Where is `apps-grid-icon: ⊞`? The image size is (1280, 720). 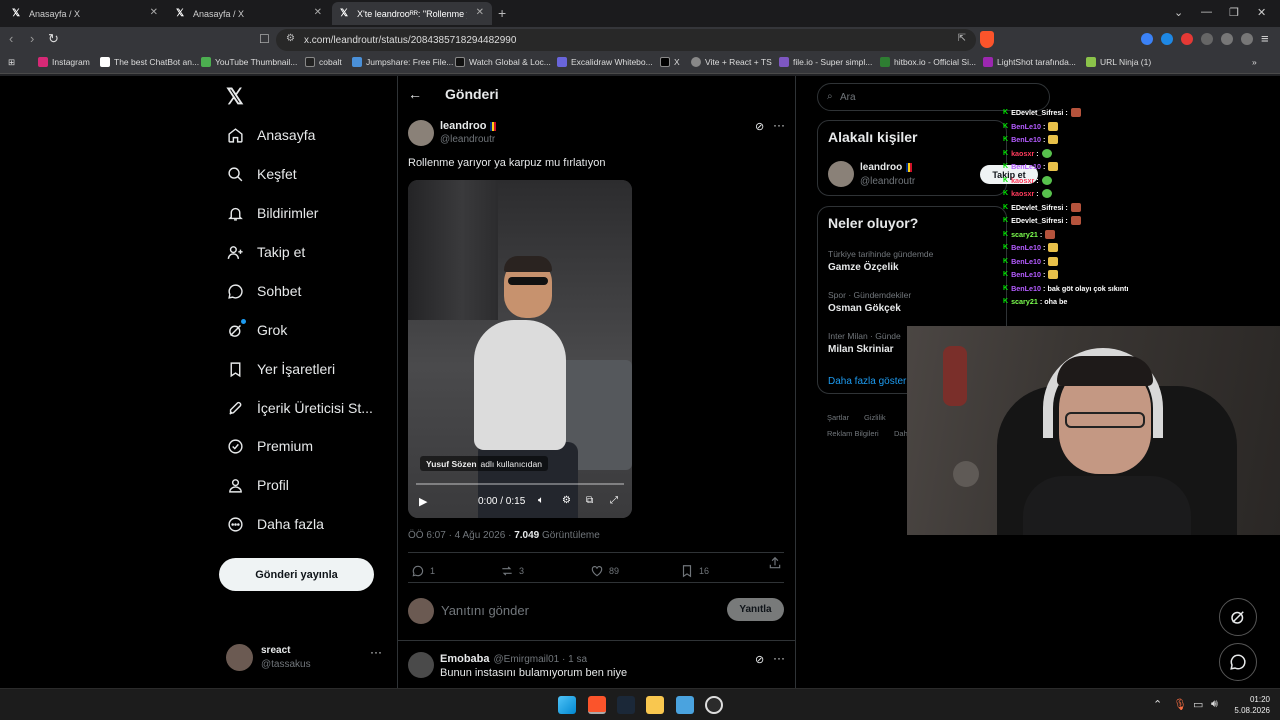 apps-grid-icon: ⊞ is located at coordinates (11, 62).